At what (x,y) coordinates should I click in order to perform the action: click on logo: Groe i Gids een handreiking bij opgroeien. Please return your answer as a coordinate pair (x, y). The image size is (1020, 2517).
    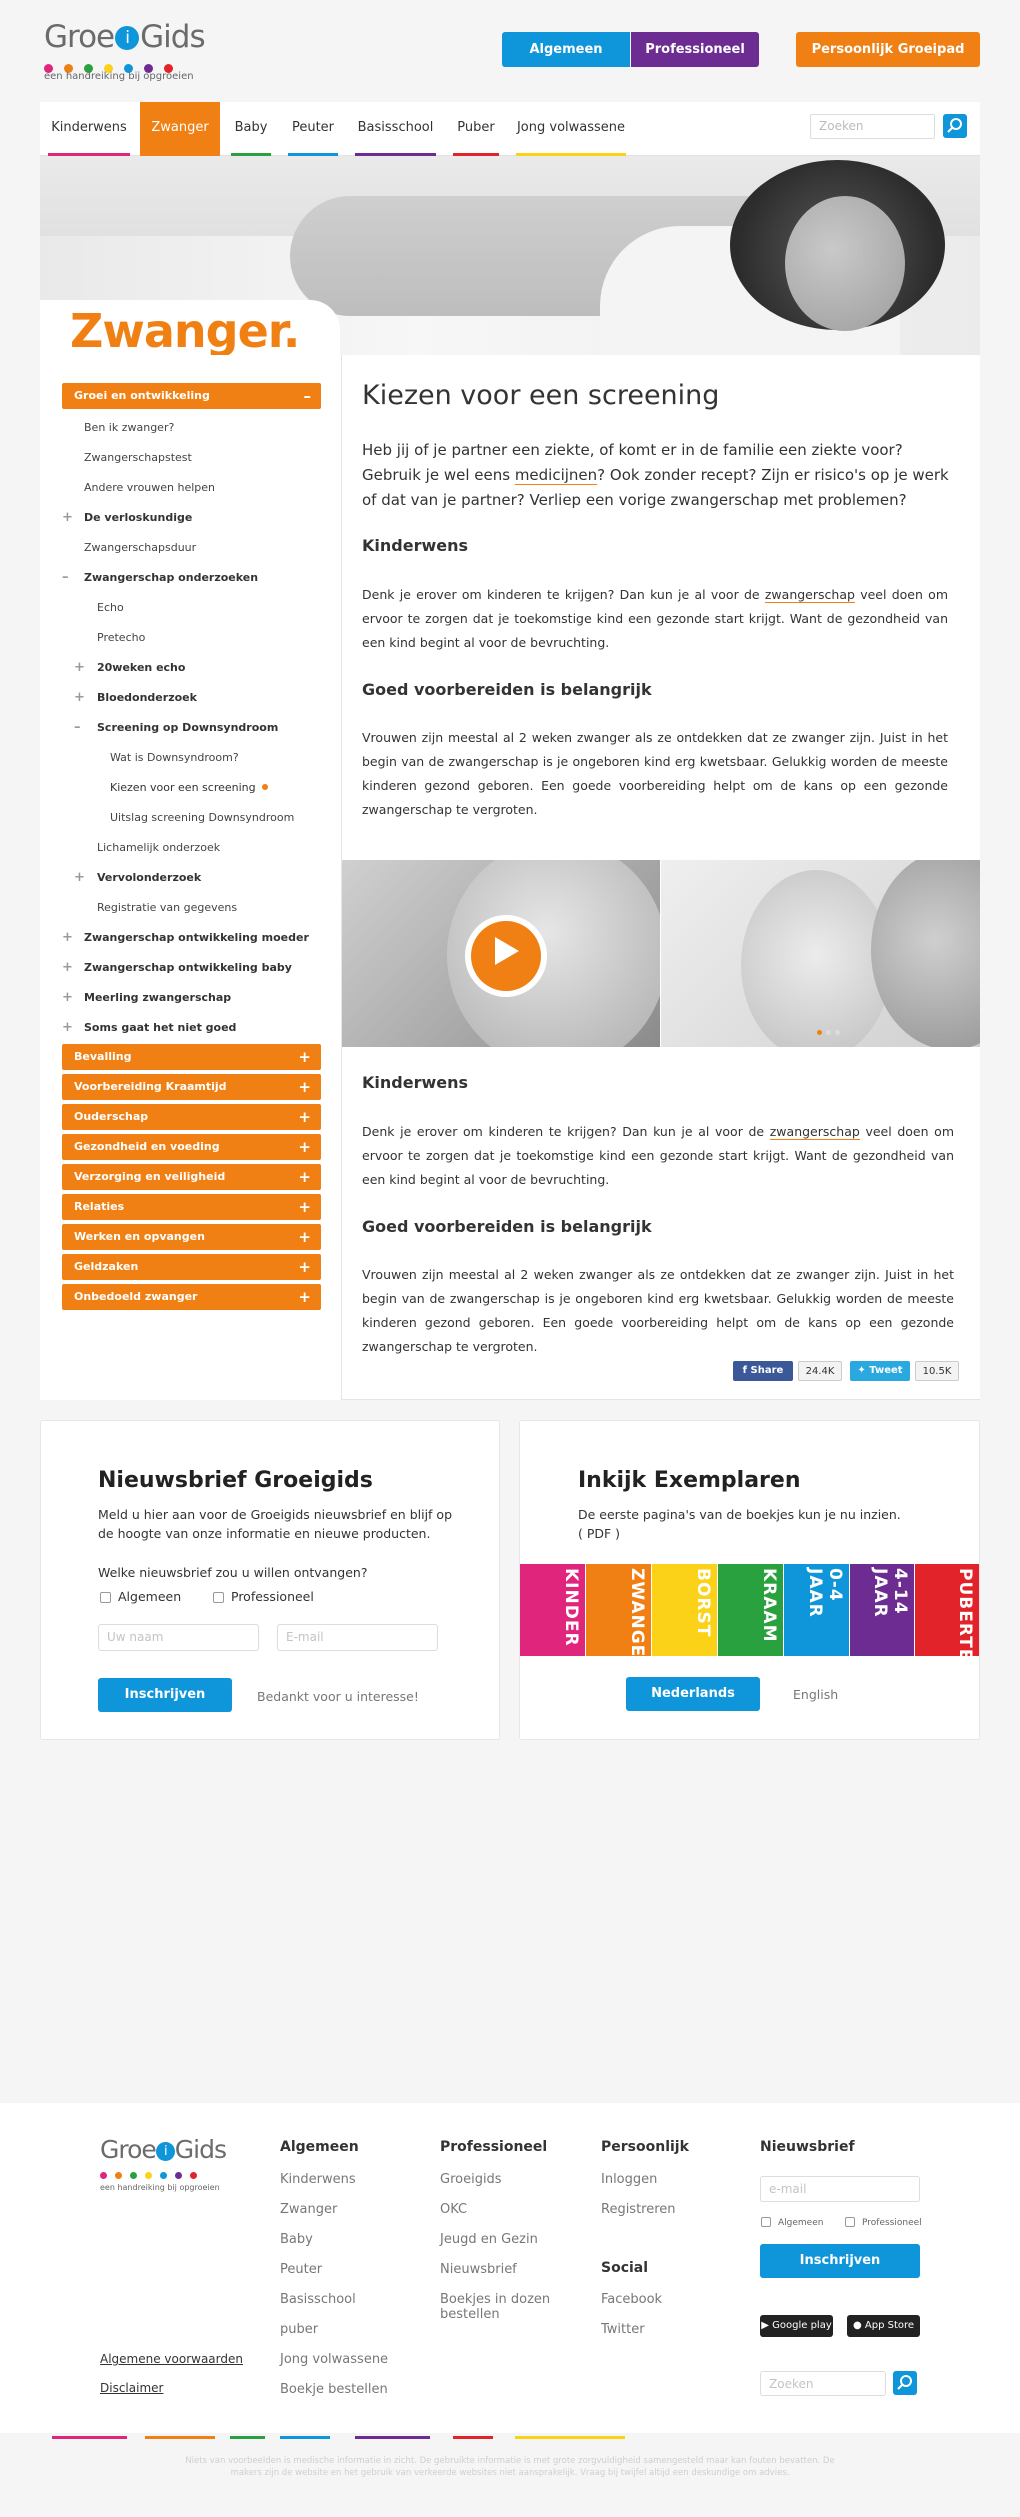
    Looking at the image, I should click on (129, 54).